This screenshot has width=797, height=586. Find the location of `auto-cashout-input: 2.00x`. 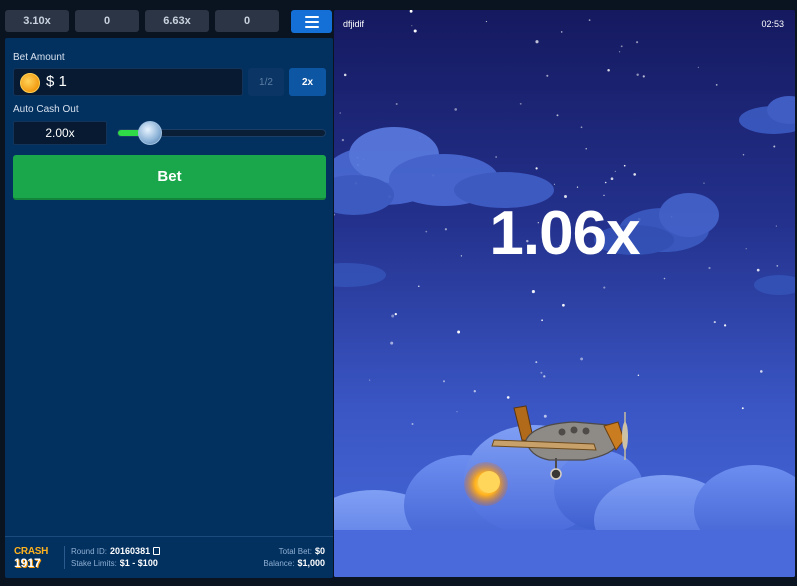

auto-cashout-input: 2.00x is located at coordinates (60, 133).